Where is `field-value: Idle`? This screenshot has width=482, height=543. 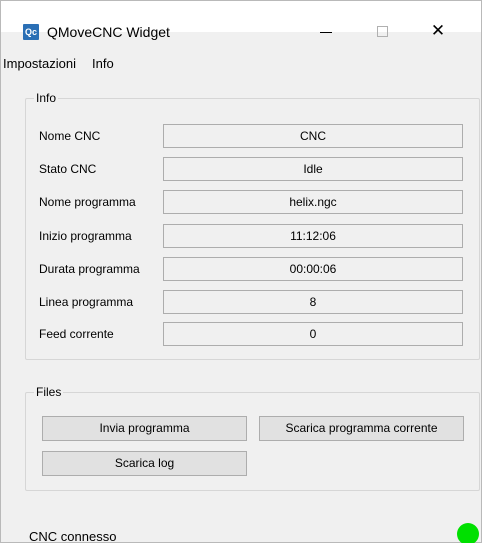 field-value: Idle is located at coordinates (313, 169).